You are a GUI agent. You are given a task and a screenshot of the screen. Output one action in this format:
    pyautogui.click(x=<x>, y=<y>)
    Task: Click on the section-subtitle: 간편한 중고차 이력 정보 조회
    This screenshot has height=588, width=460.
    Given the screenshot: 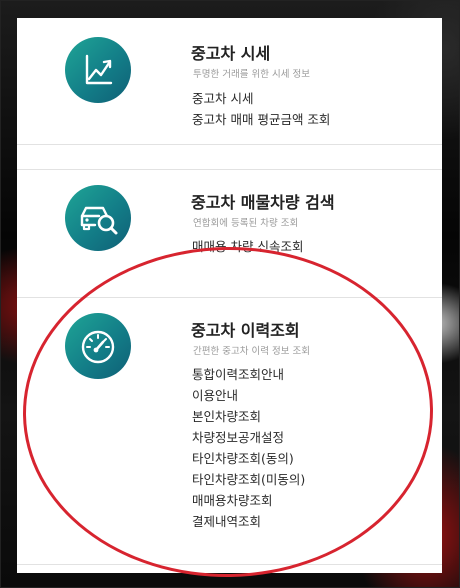 What is the action you would take?
    pyautogui.click(x=251, y=351)
    